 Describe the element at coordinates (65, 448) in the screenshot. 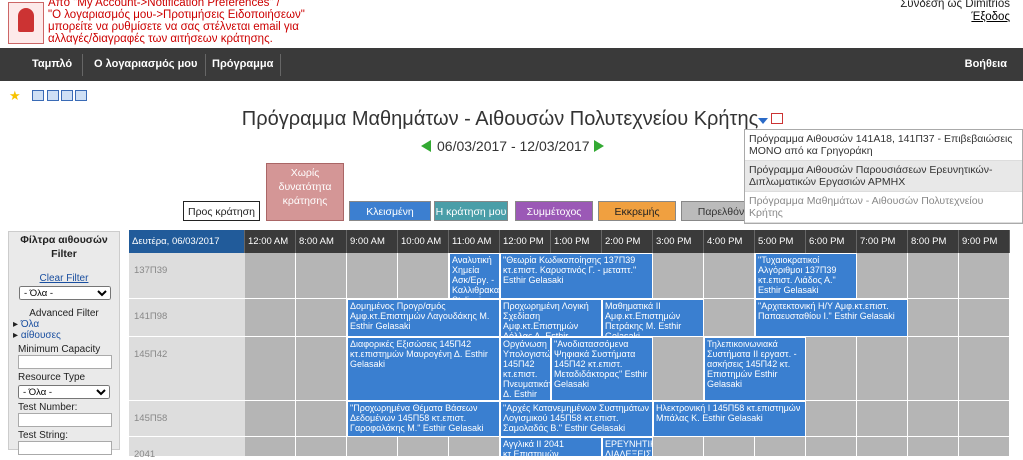

I see `test-string-input` at that location.